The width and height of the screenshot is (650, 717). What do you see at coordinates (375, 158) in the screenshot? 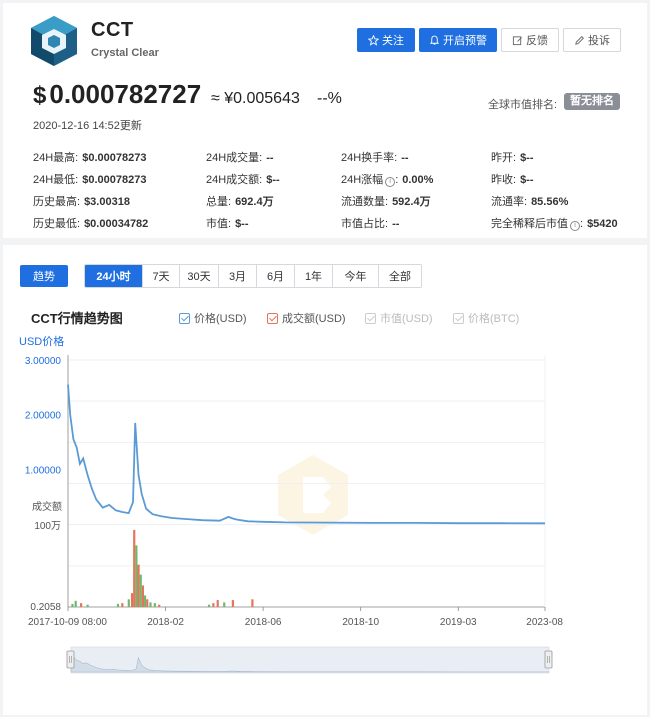
I see `stat-24h-turnover: 24H换手率: --` at bounding box center [375, 158].